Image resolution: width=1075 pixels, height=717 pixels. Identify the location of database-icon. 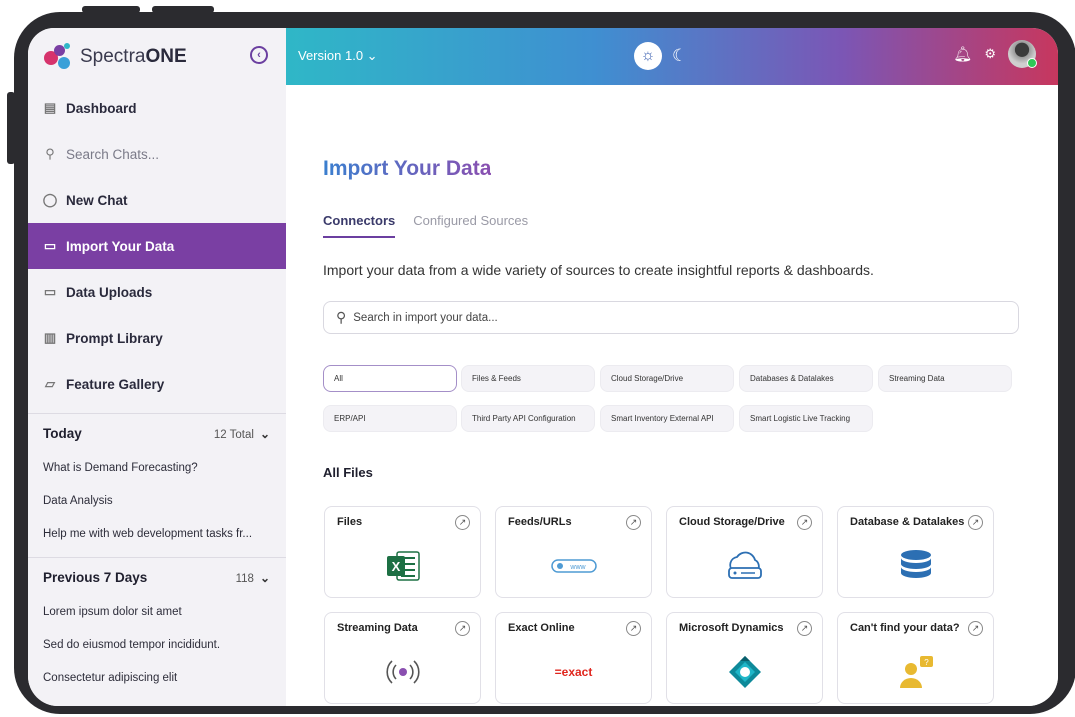
(915, 565).